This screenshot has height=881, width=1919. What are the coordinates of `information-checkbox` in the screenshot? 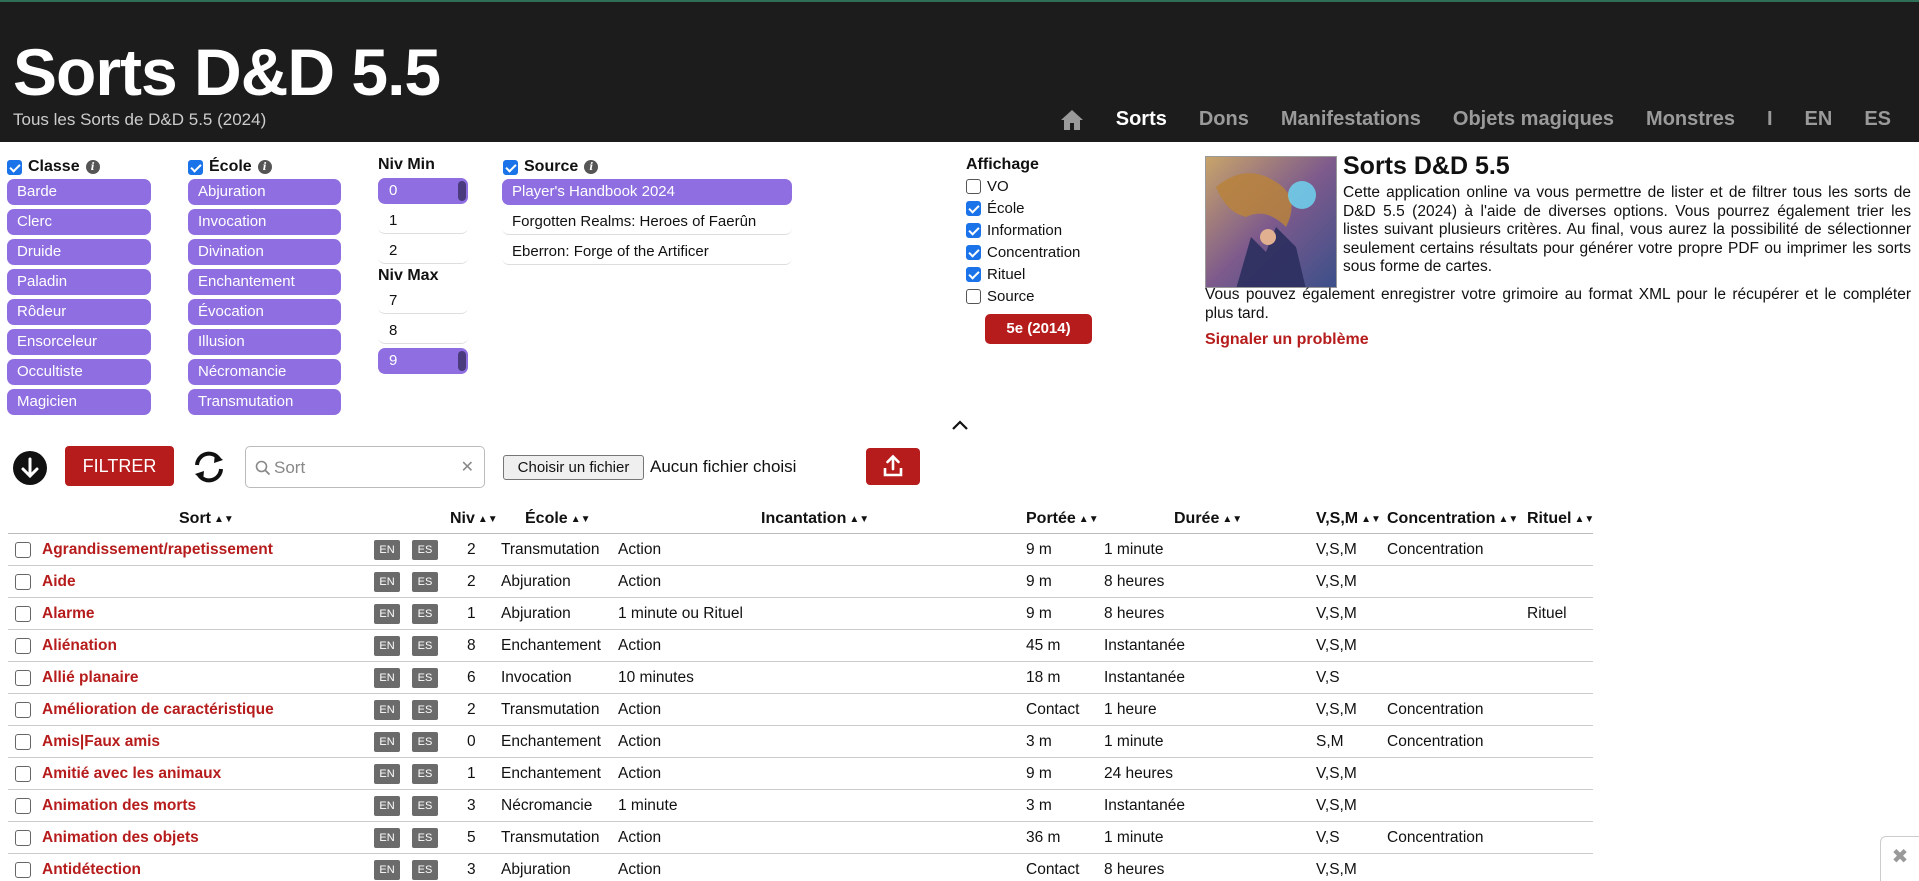 It's located at (973, 230).